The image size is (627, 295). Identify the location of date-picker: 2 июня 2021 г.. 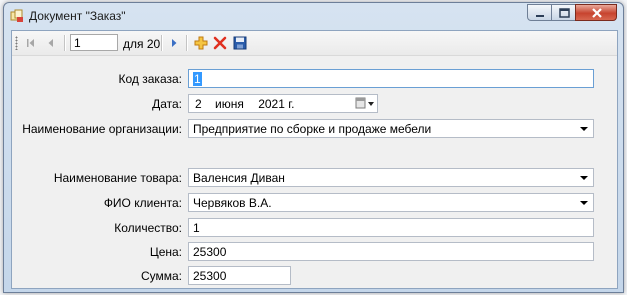
(283, 103).